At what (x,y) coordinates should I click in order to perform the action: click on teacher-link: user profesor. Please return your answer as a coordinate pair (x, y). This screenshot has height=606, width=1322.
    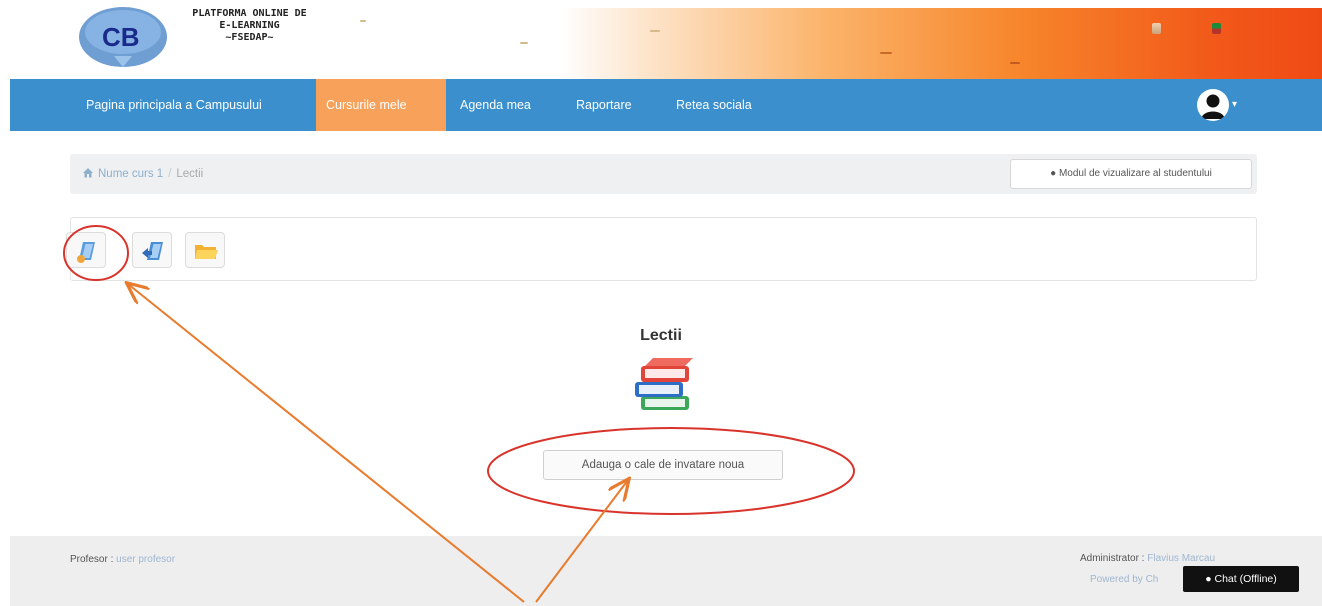
    Looking at the image, I should click on (145, 559).